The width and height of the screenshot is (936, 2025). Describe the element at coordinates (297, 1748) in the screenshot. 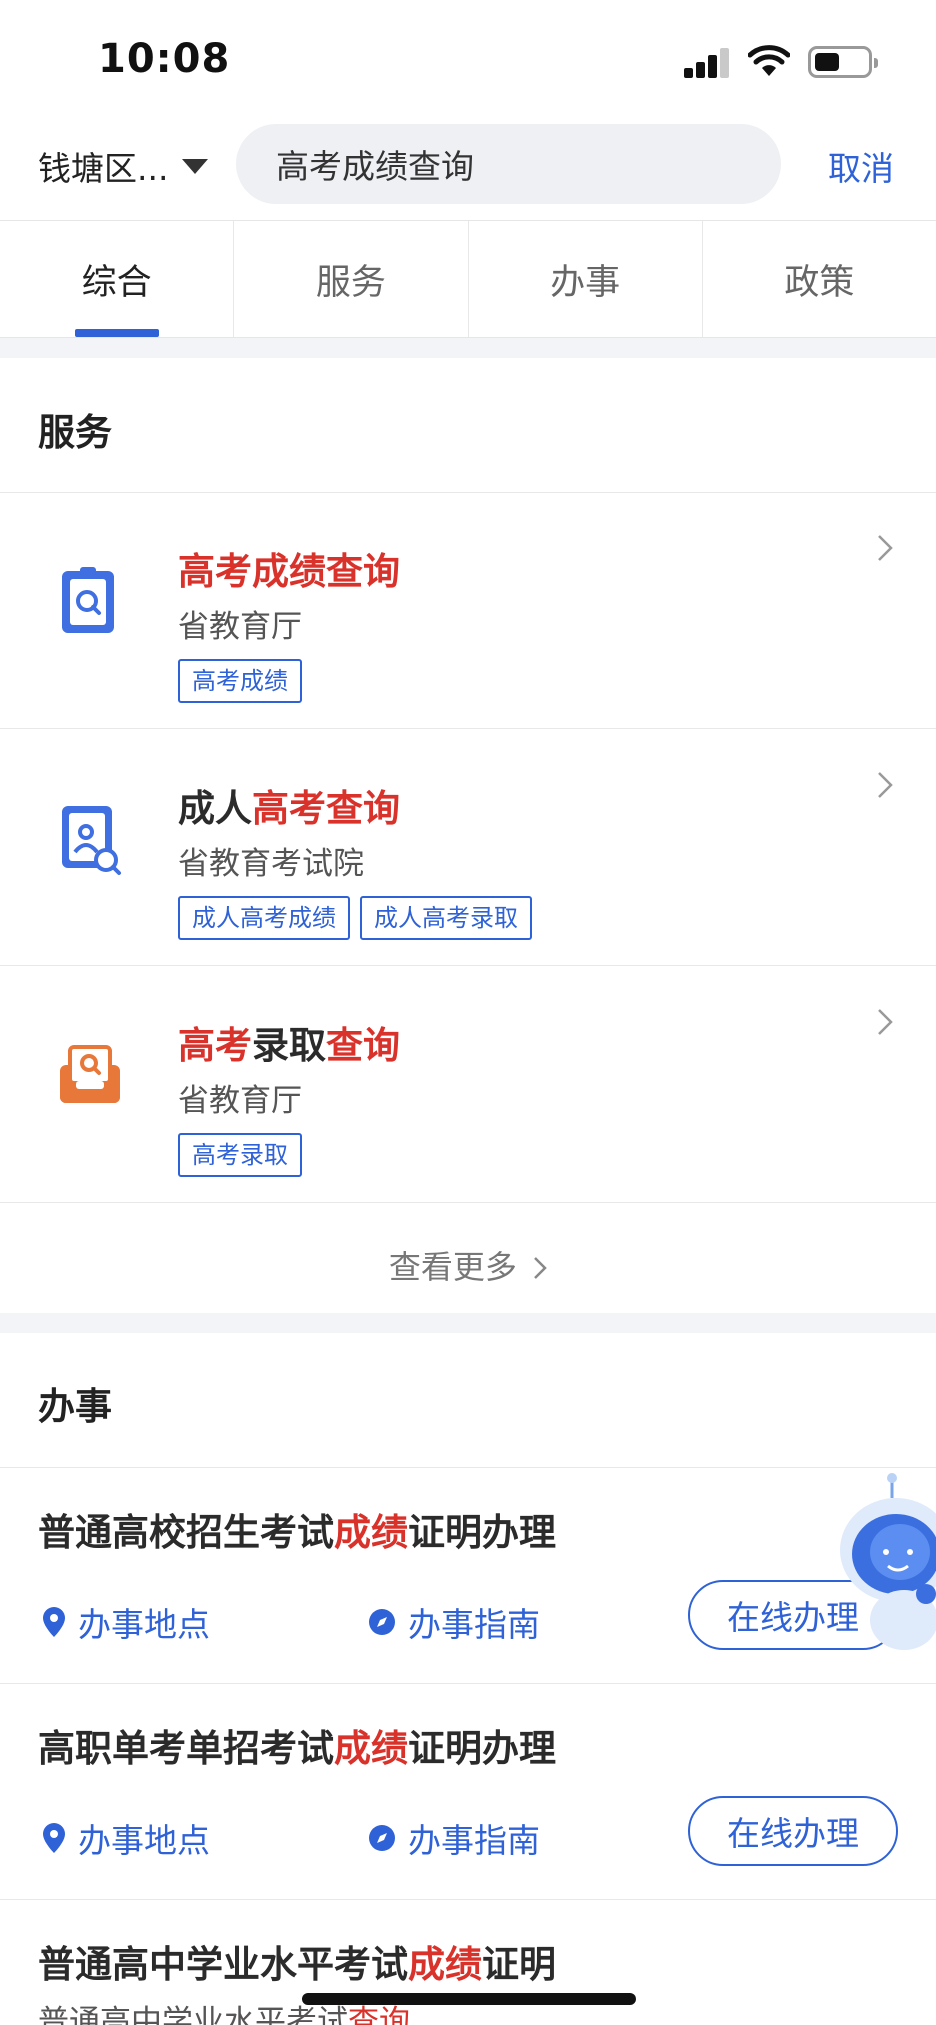

I see `affair-title: 高职单考单招考试成绩证明办理` at that location.